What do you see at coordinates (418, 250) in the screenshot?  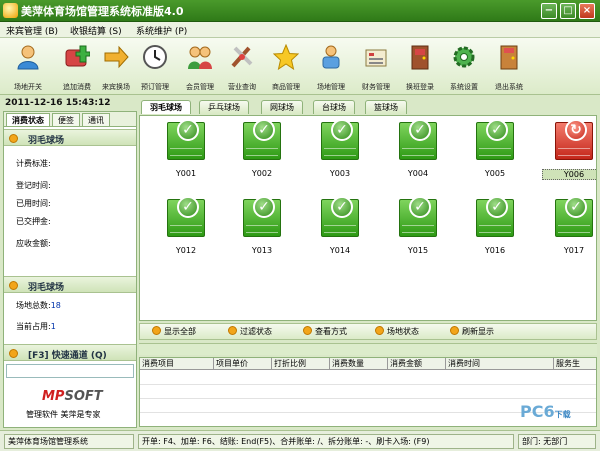 I see `court-label: Y015` at bounding box center [418, 250].